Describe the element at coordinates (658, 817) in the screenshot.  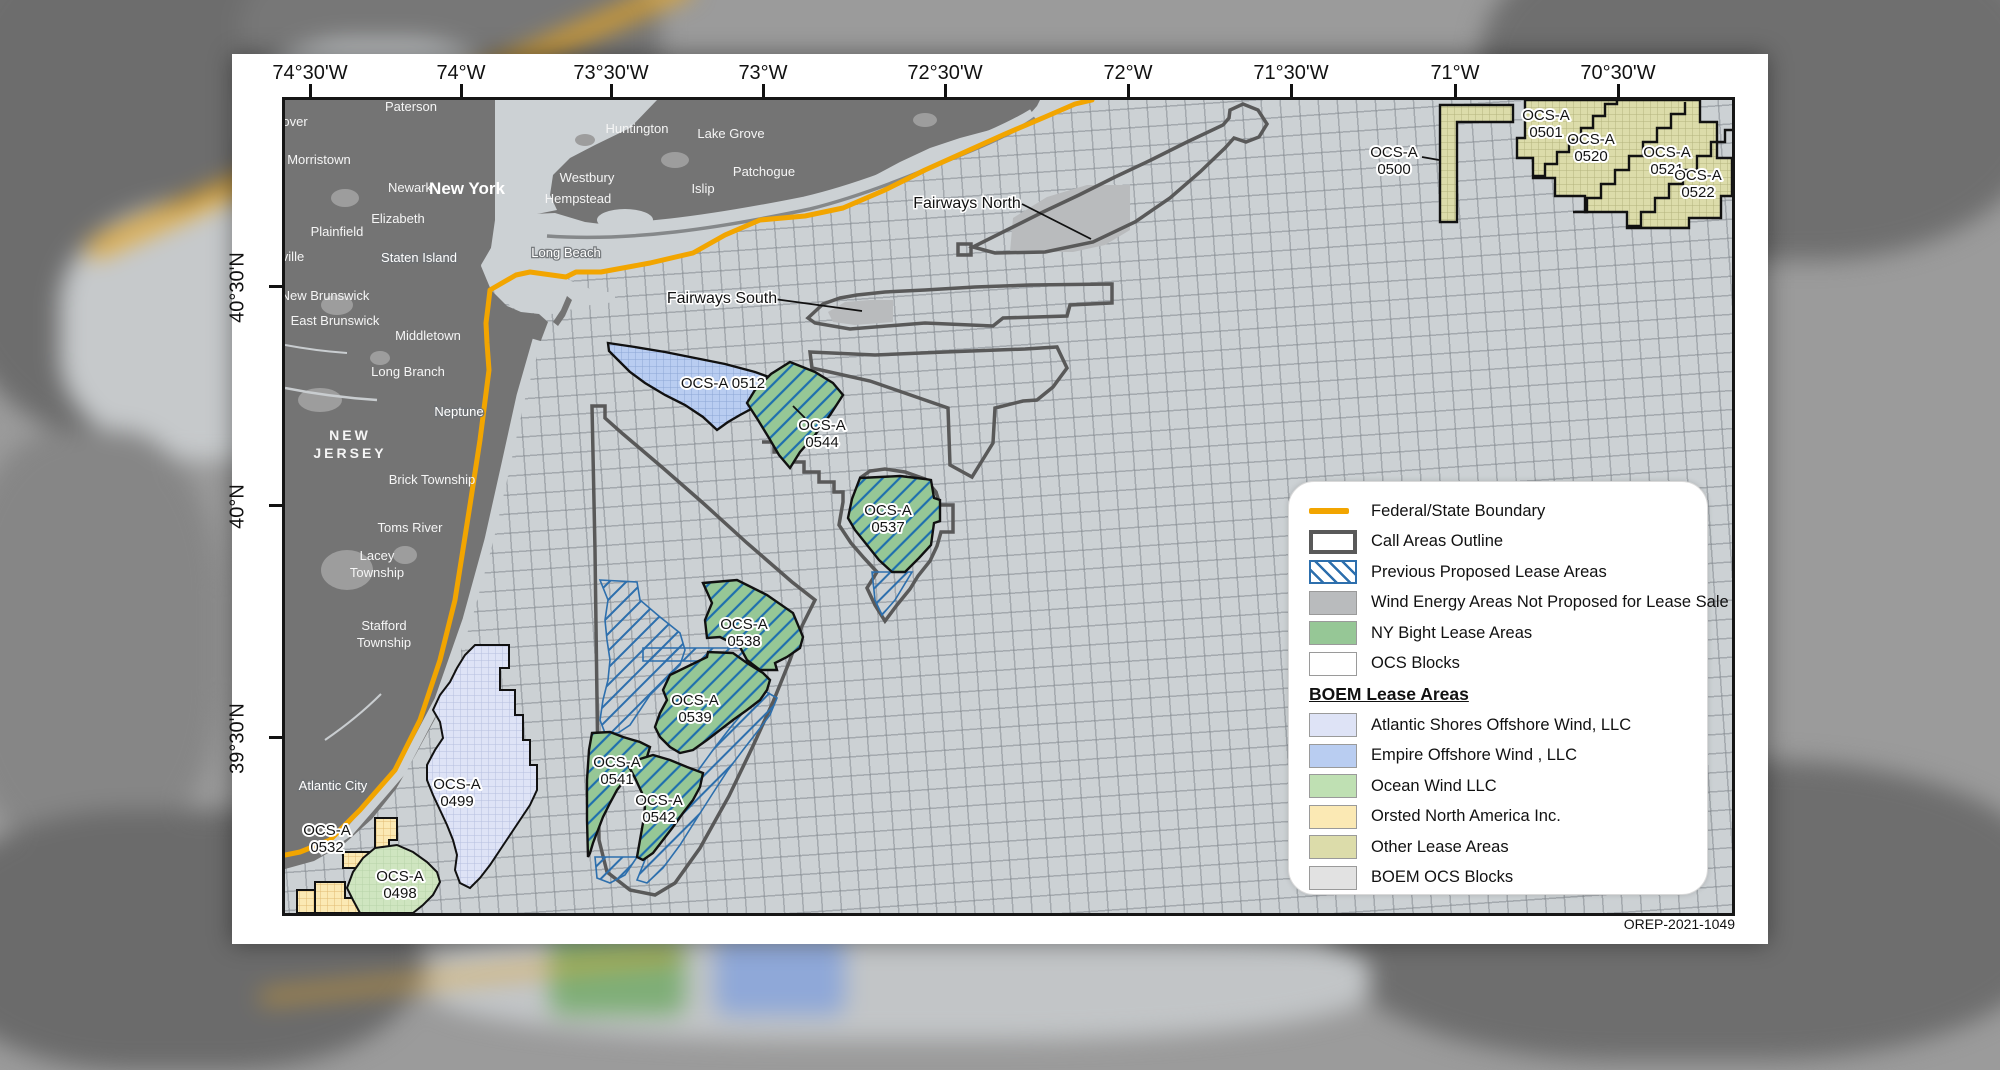
I see `svg-text: 0542` at that location.